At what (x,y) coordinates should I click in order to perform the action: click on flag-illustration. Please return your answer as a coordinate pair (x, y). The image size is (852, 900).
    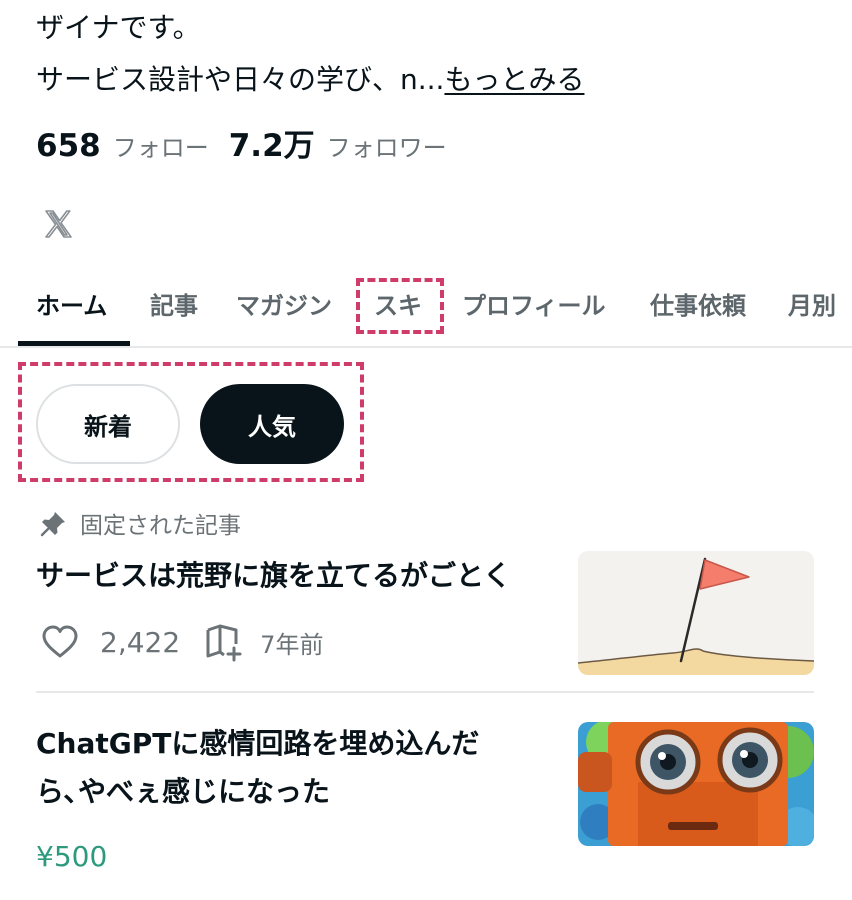
    Looking at the image, I should click on (696, 613).